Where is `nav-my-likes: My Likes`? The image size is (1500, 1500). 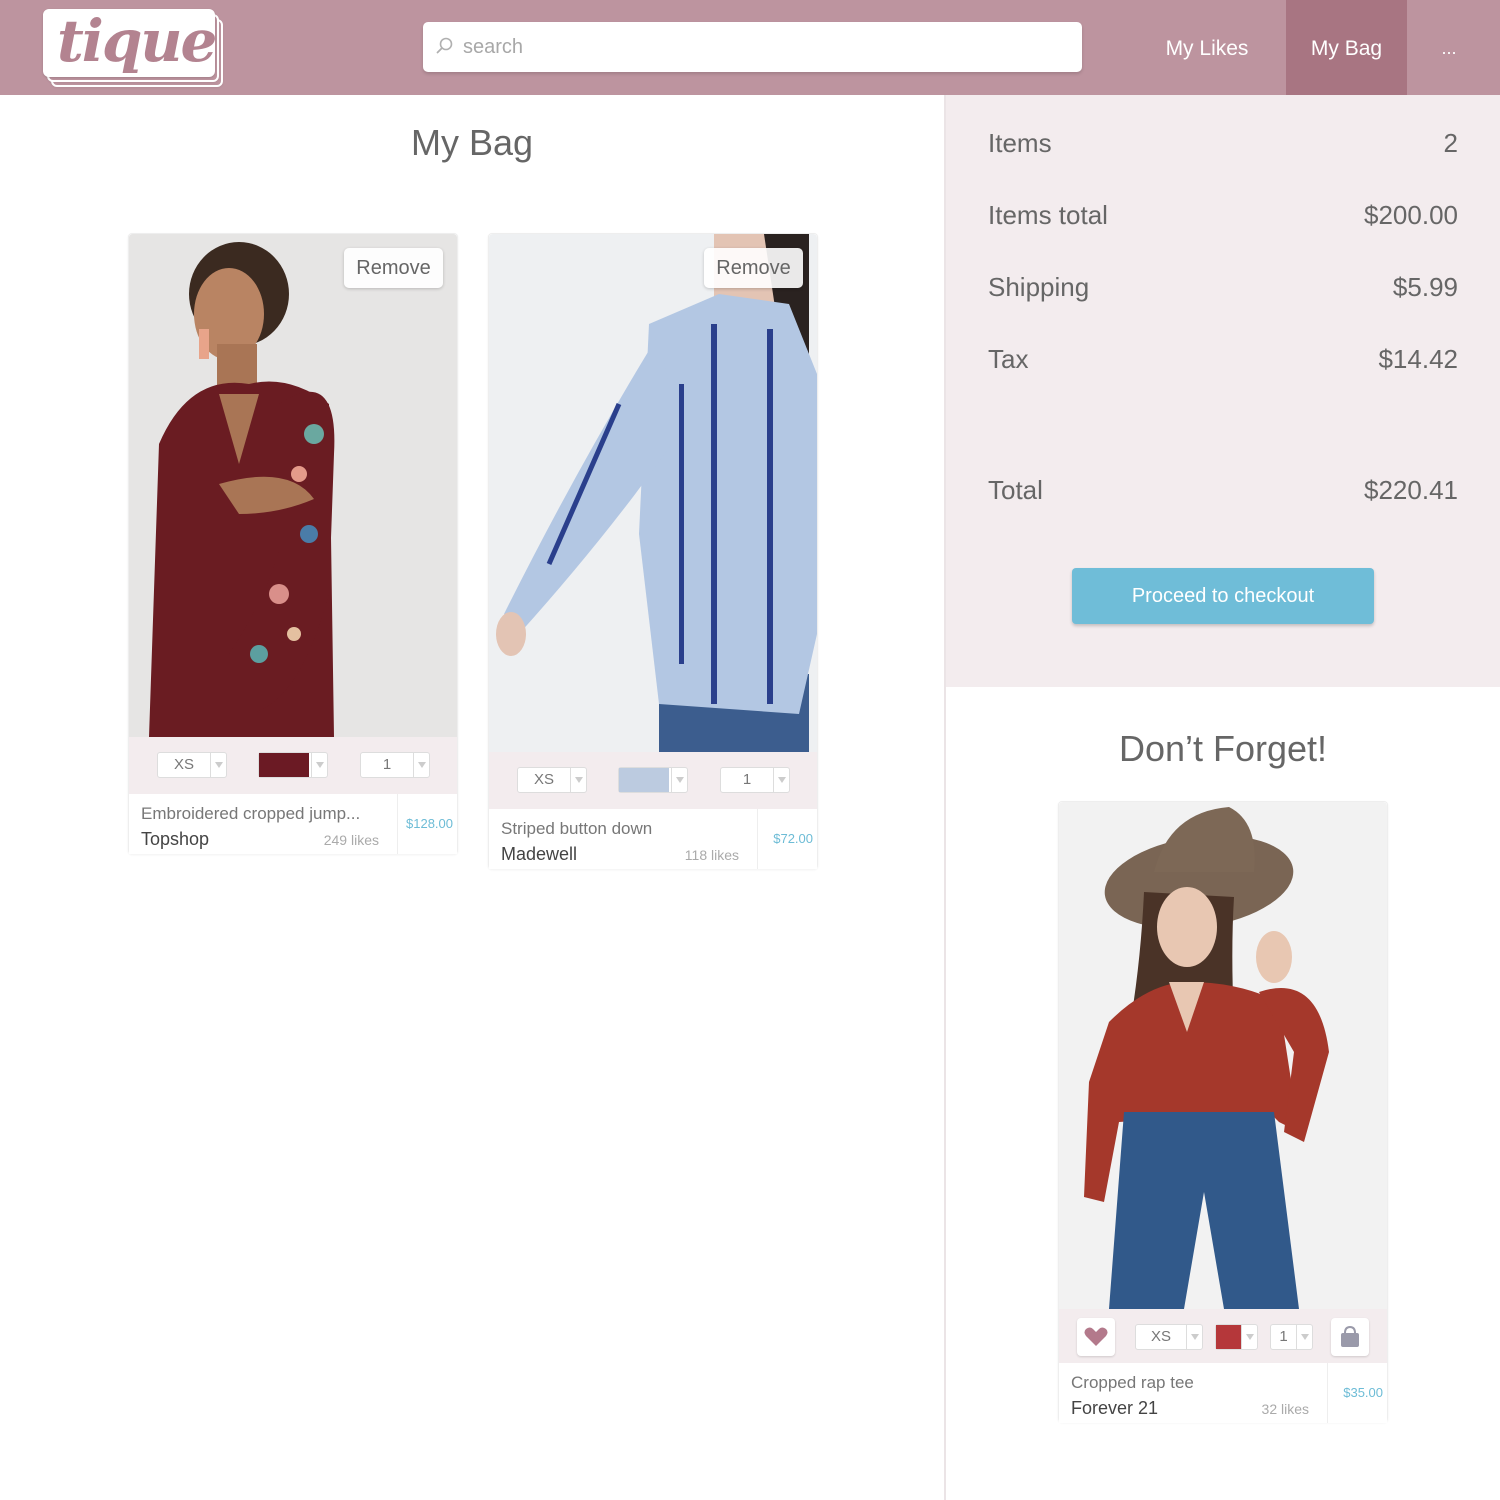
nav-my-likes: My Likes is located at coordinates (1207, 47).